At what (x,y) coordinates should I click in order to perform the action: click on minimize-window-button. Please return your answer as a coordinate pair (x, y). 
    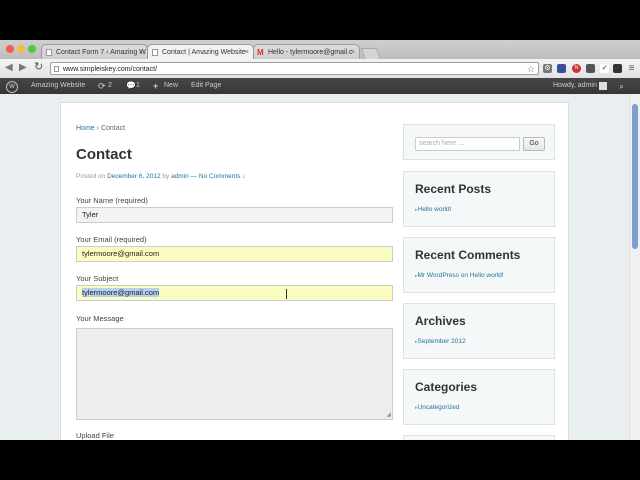
    Looking at the image, I should click on (21, 49).